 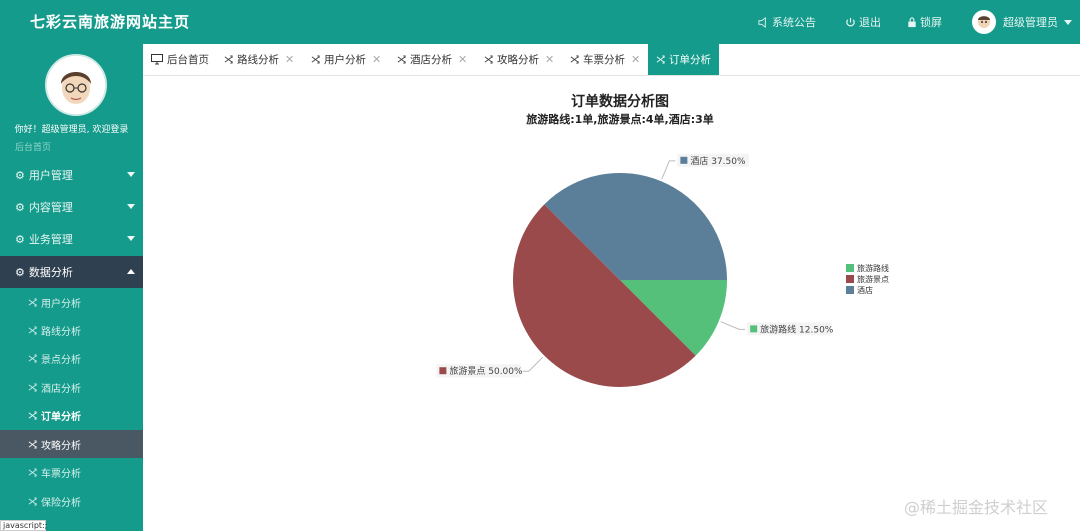 I want to click on tab-route-analysis: 路线分析 ✕, so click(x=259, y=59).